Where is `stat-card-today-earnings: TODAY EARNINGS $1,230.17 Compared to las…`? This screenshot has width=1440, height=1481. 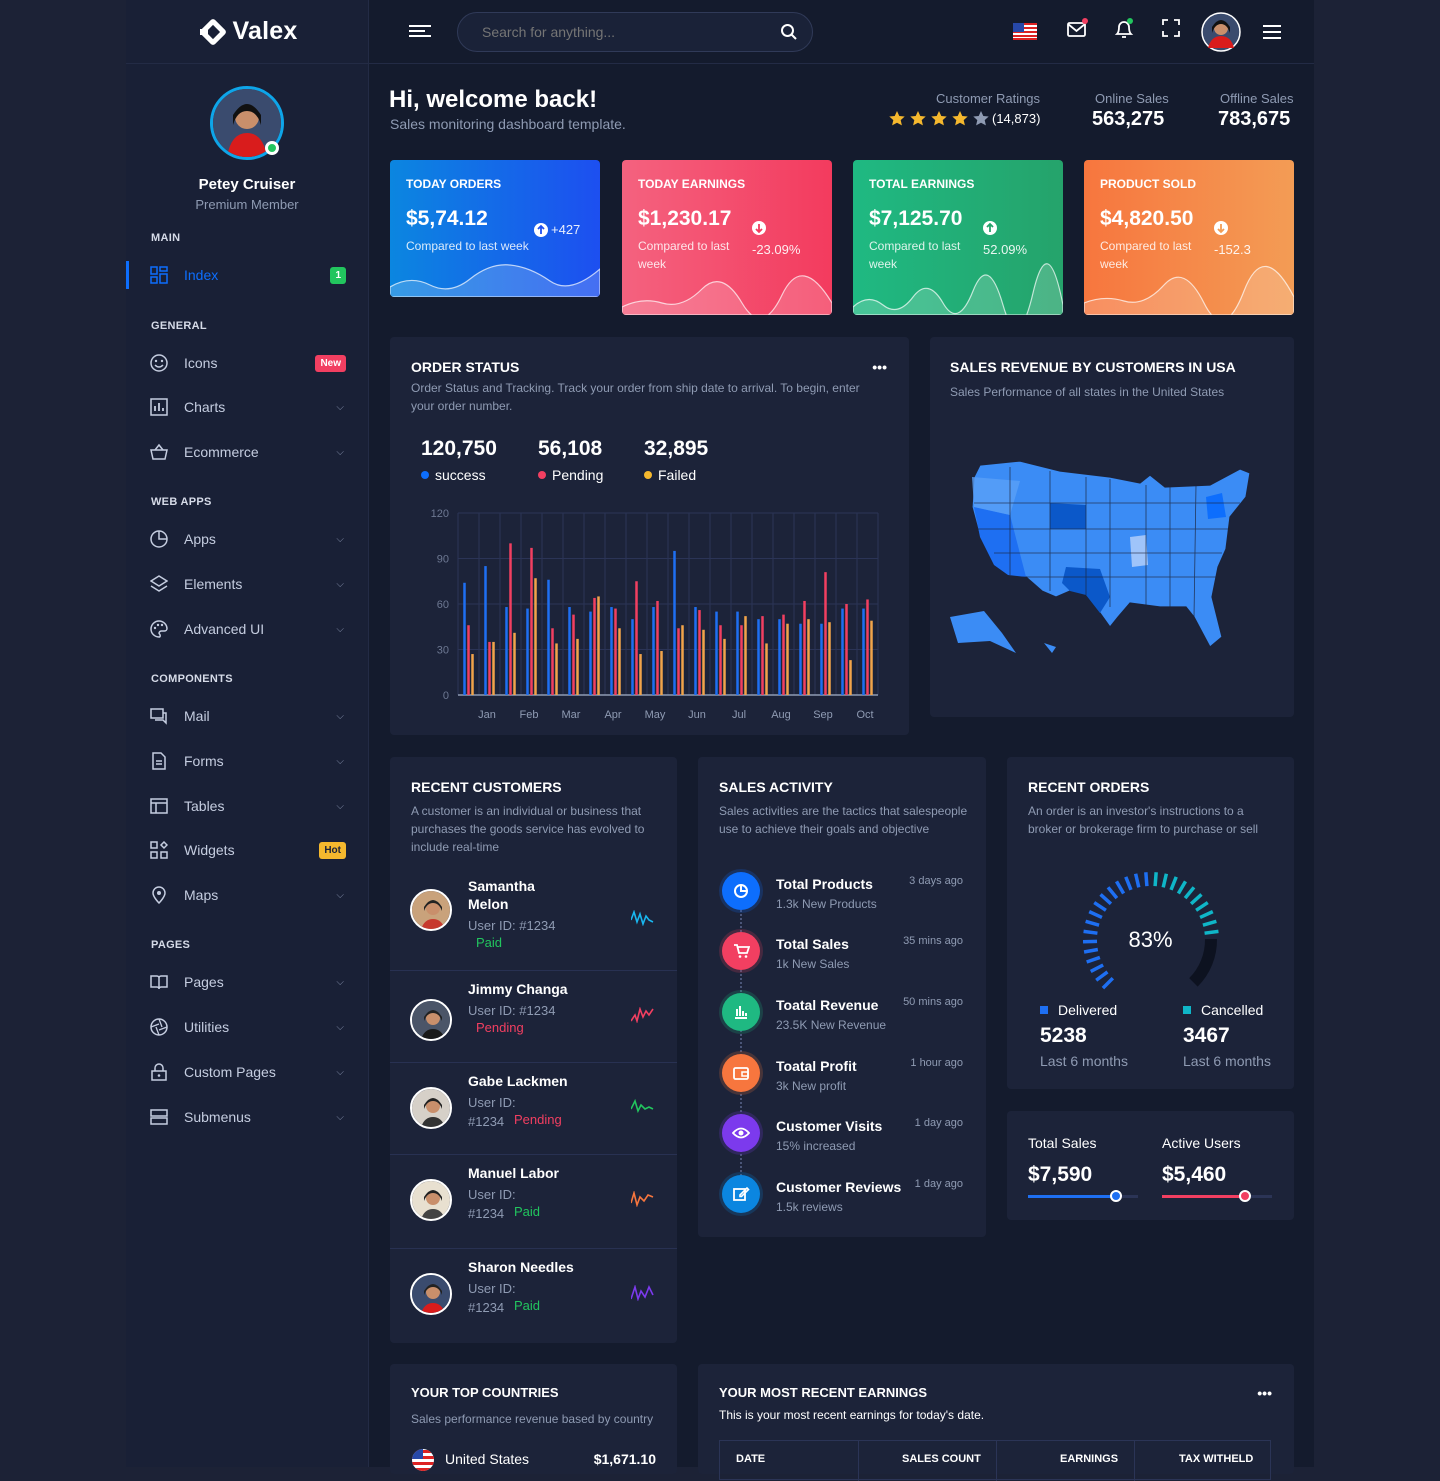 stat-card-today-earnings: TODAY EARNINGS $1,230.17 Compared to las… is located at coordinates (727, 237).